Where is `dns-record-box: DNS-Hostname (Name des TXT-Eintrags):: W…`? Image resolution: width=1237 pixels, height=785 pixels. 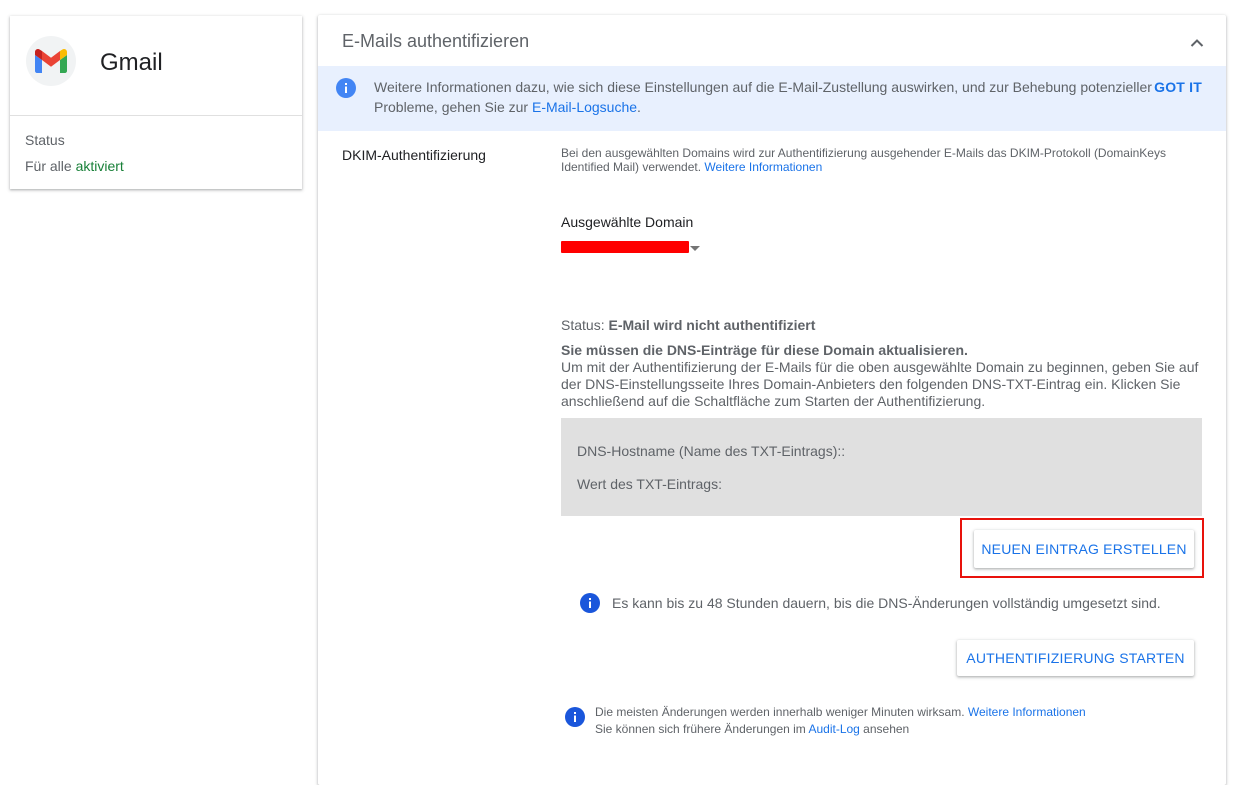 dns-record-box: DNS-Hostname (Name des TXT-Eintrags):: W… is located at coordinates (881, 467).